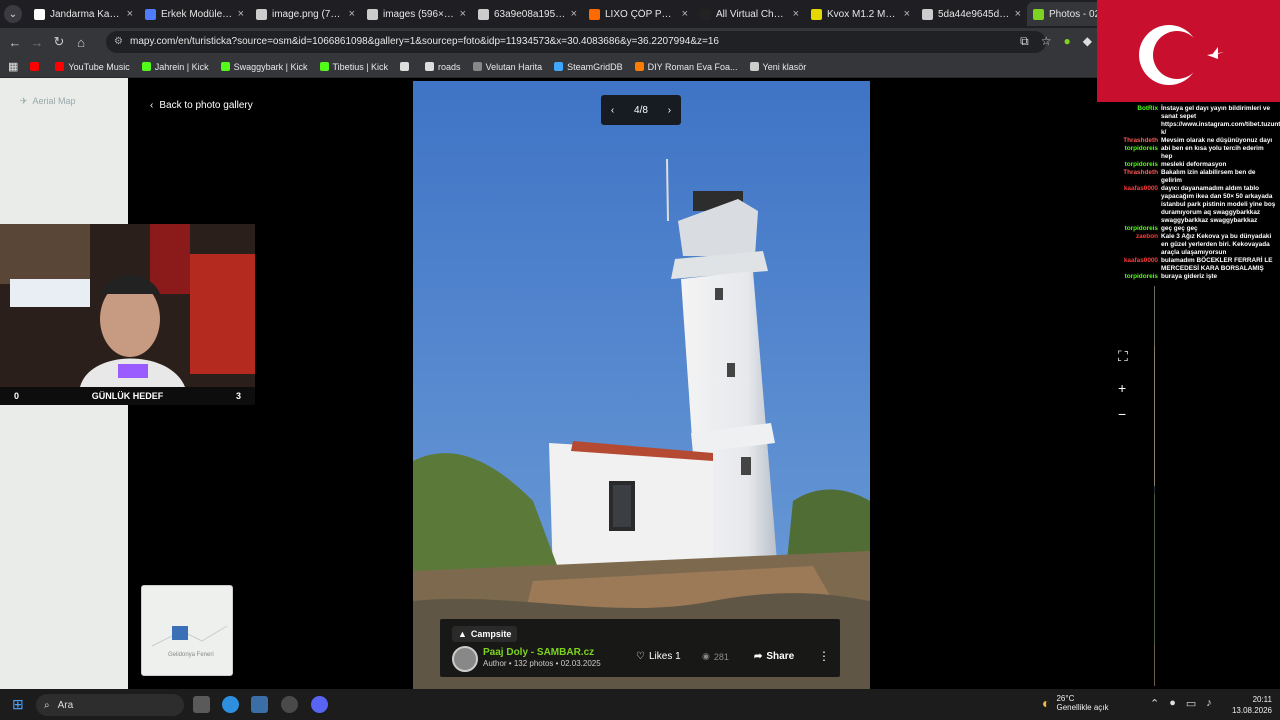 The width and height of the screenshot is (1280, 720). Describe the element at coordinates (1212, 152) in the screenshot. I see `chat-text: abi ben en kısa yolu tercih ederim hep` at that location.